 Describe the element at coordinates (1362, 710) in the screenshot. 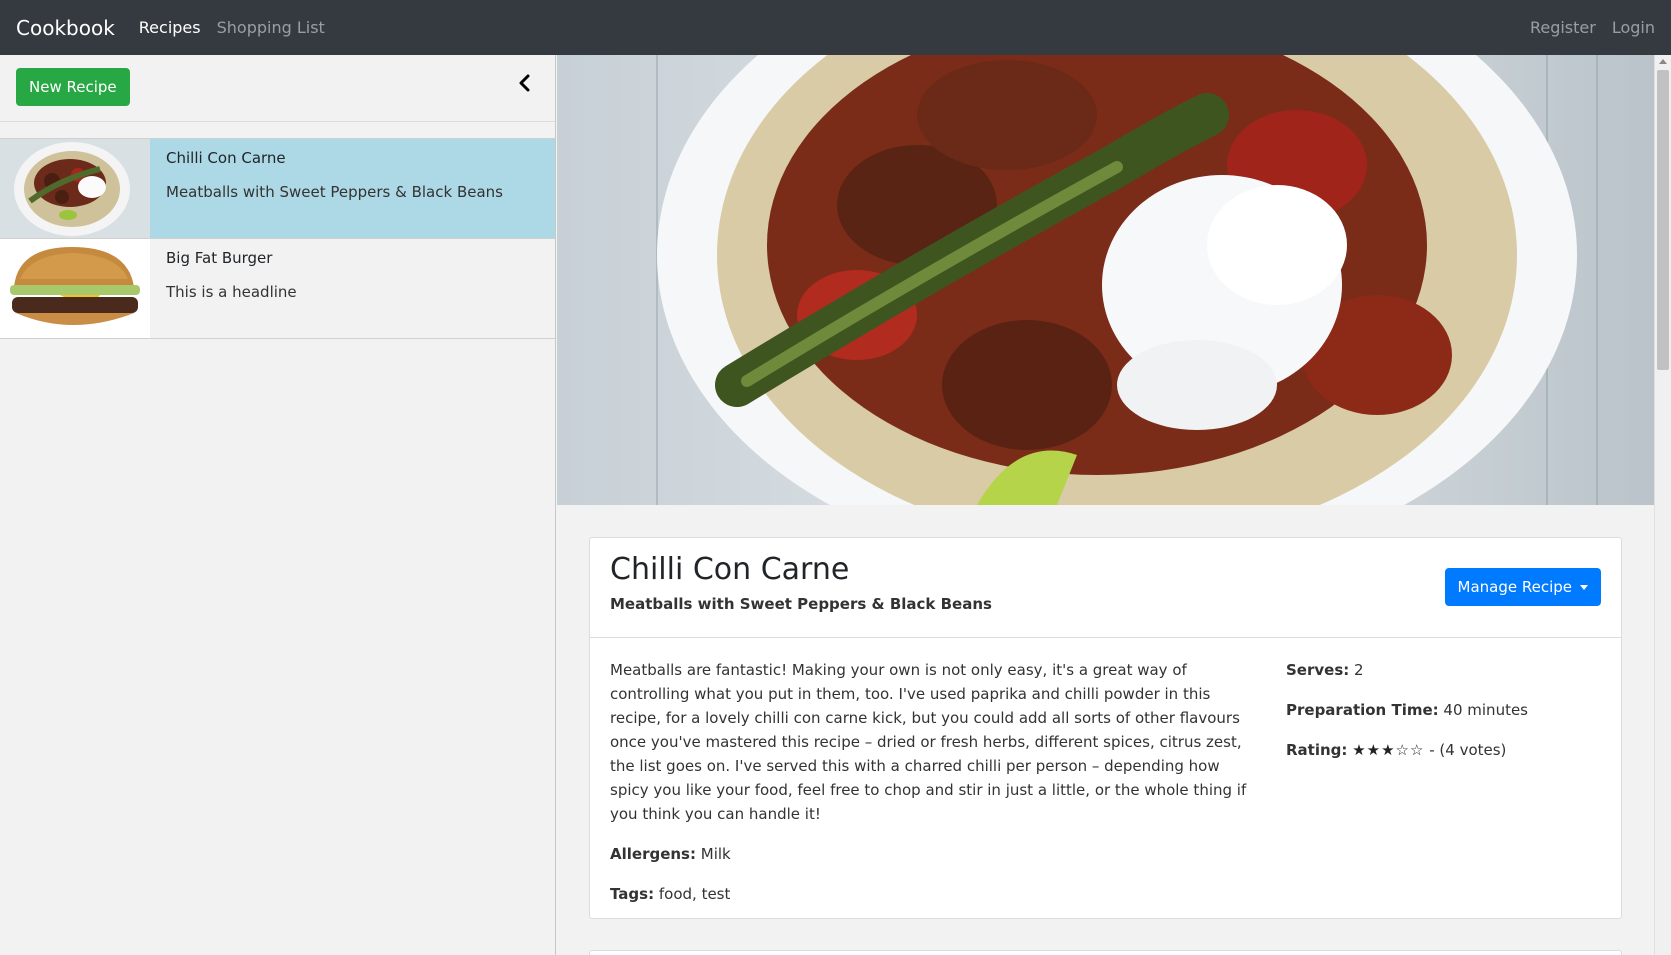

I see `prep-time-label: Preparation Time:` at that location.